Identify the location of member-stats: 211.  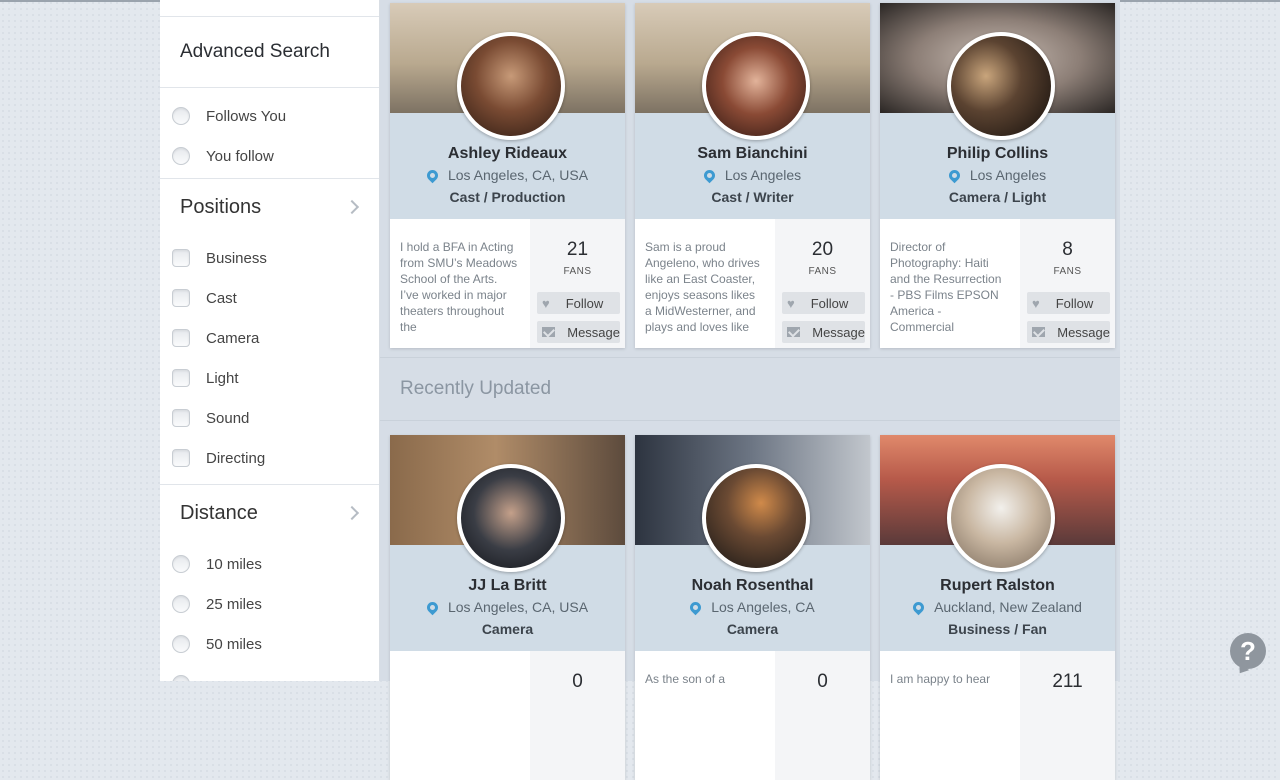
(1067, 715).